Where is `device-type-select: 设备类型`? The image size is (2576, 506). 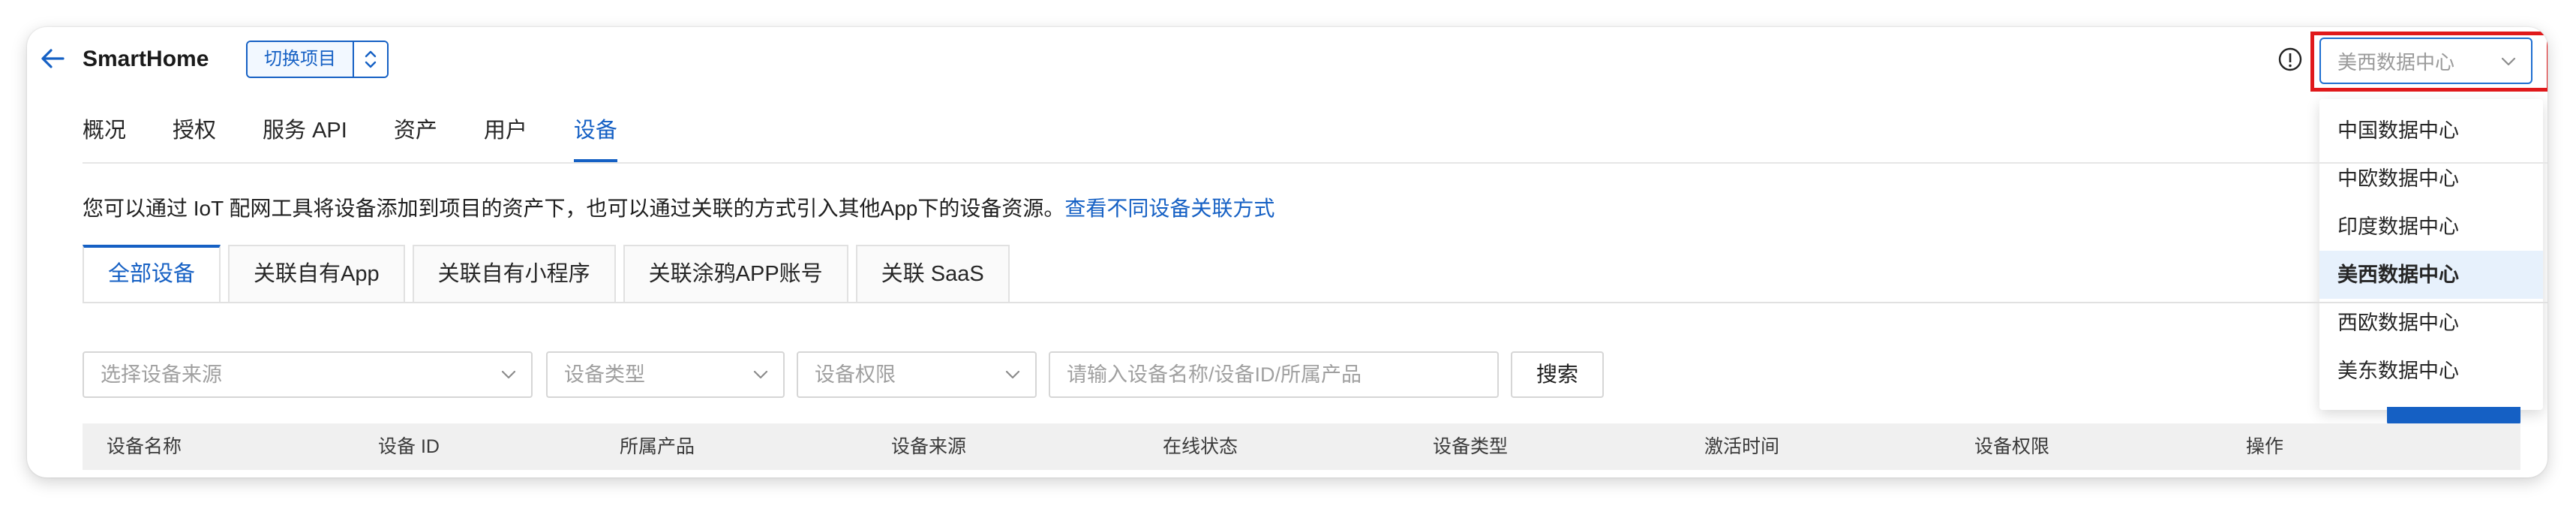 device-type-select: 设备类型 is located at coordinates (665, 375).